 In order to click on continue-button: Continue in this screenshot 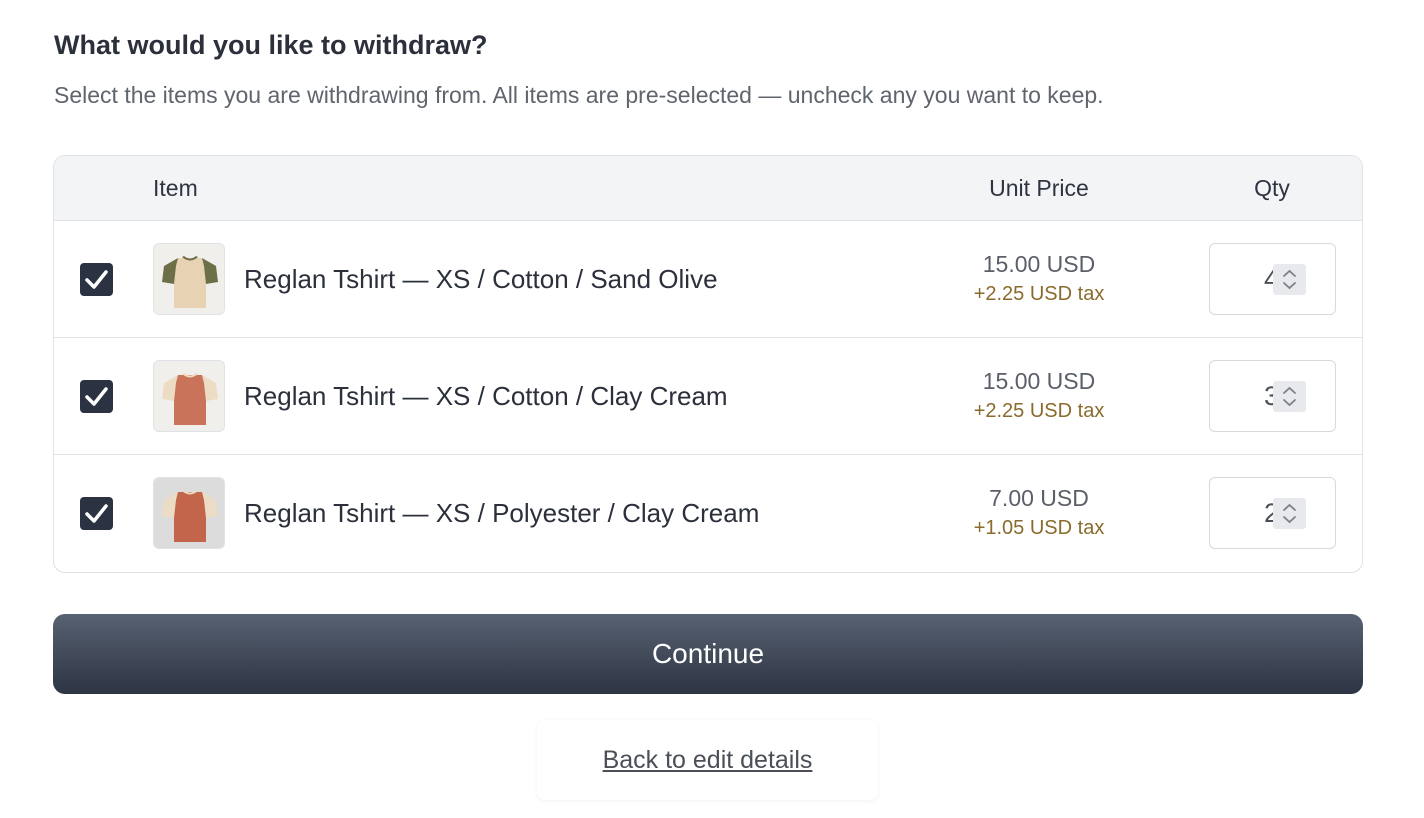, I will do `click(708, 654)`.